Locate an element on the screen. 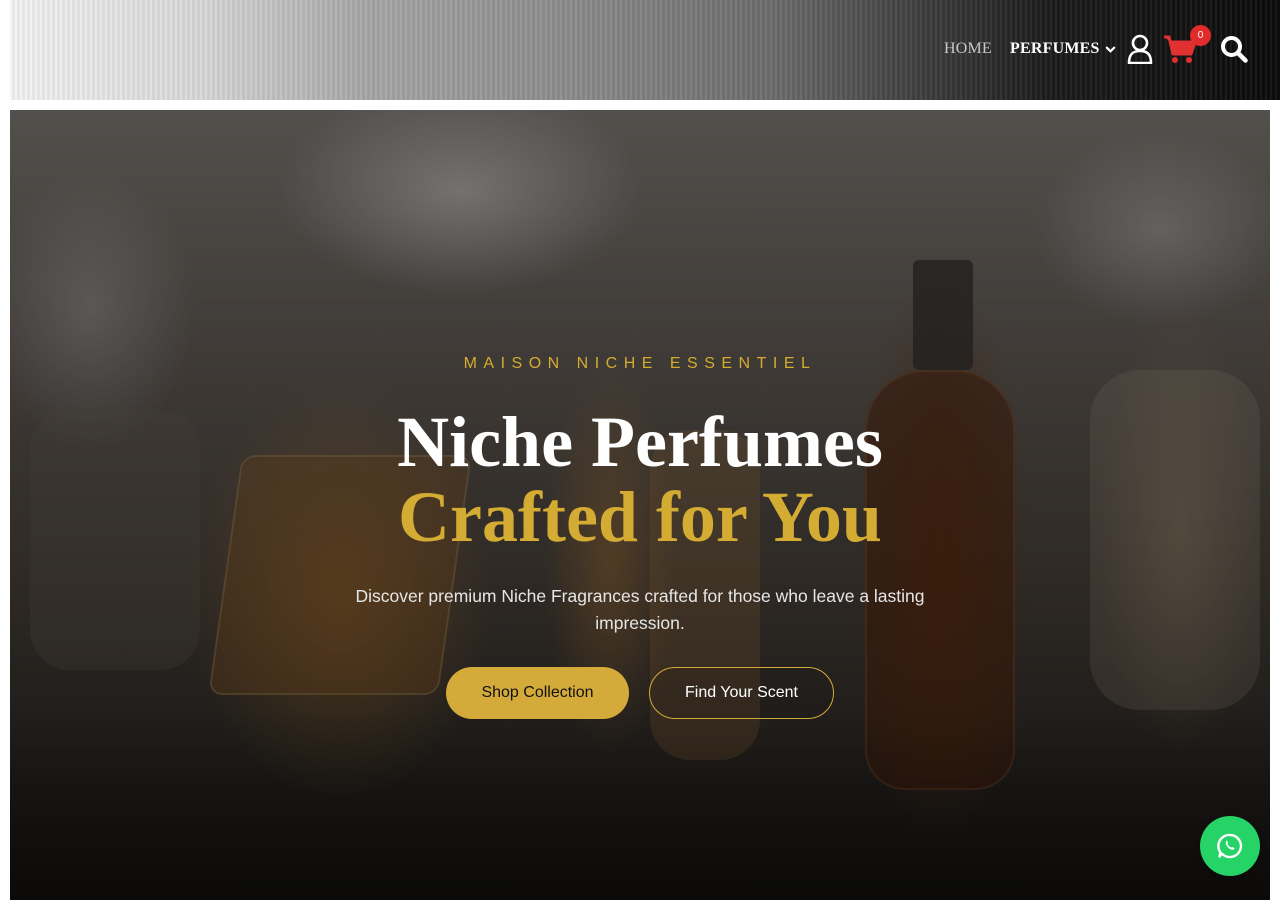  cart-count-badge: 0 is located at coordinates (1200, 35).